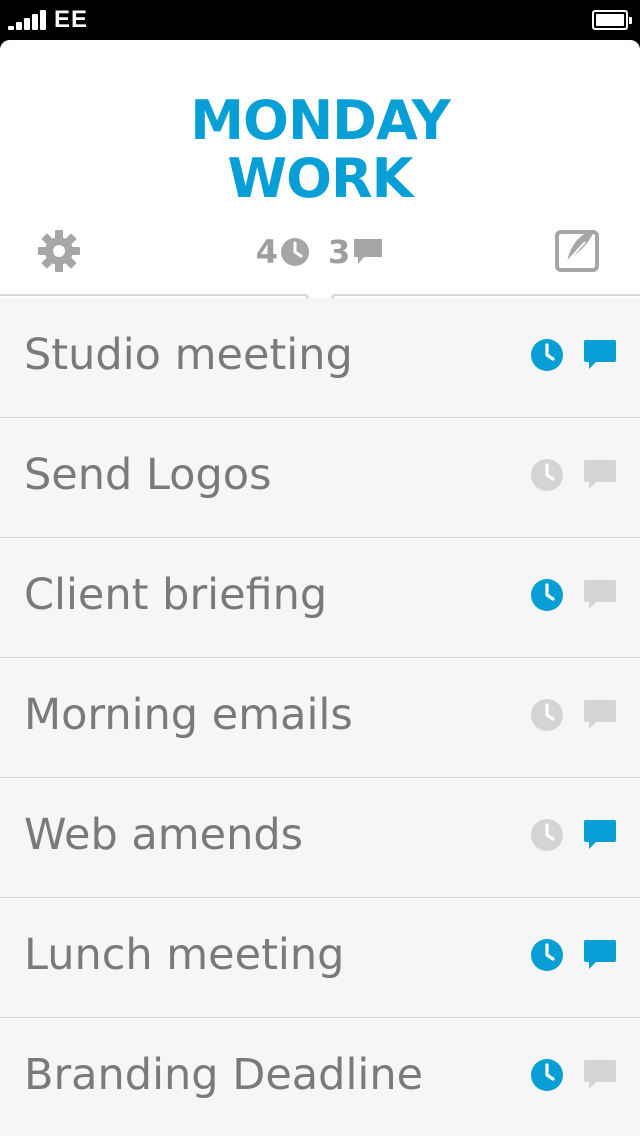  What do you see at coordinates (176, 595) in the screenshot?
I see `task-label: Client briefing` at bounding box center [176, 595].